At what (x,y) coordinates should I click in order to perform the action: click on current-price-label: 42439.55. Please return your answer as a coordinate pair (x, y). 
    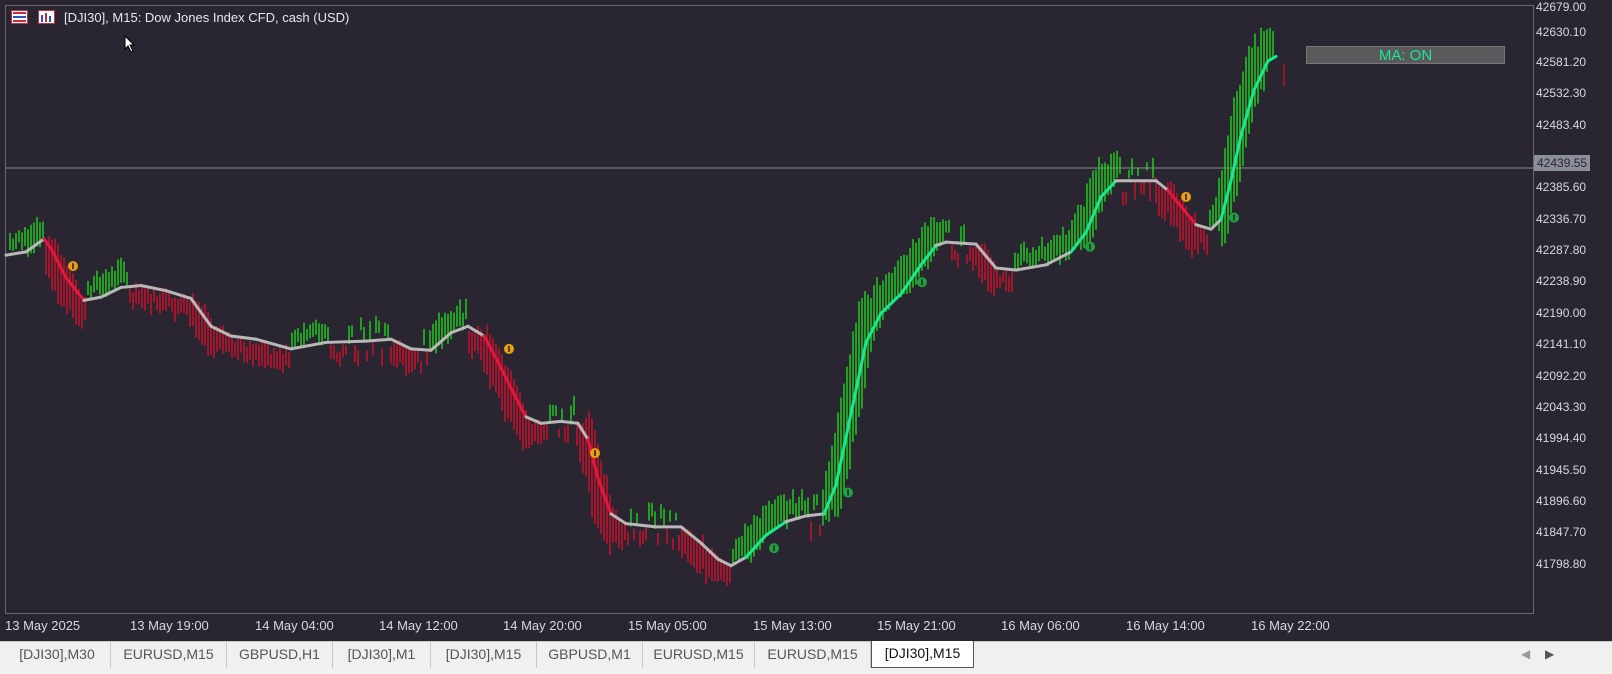
    Looking at the image, I should click on (1562, 163).